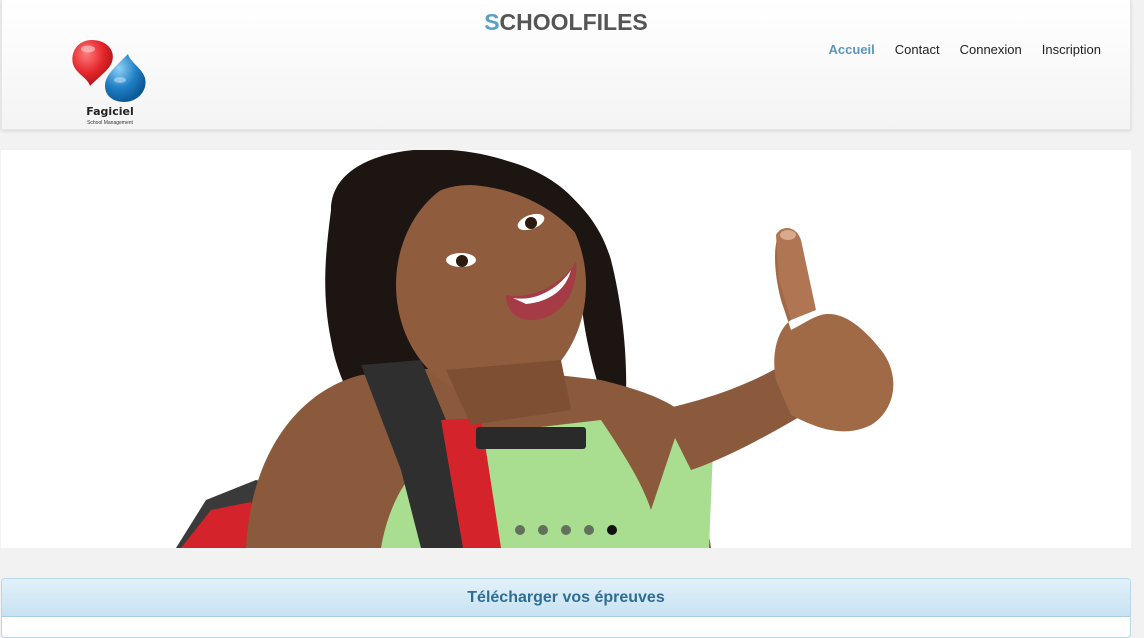 The width and height of the screenshot is (1144, 638). I want to click on site-title-rest: CHOOLFILES, so click(573, 22).